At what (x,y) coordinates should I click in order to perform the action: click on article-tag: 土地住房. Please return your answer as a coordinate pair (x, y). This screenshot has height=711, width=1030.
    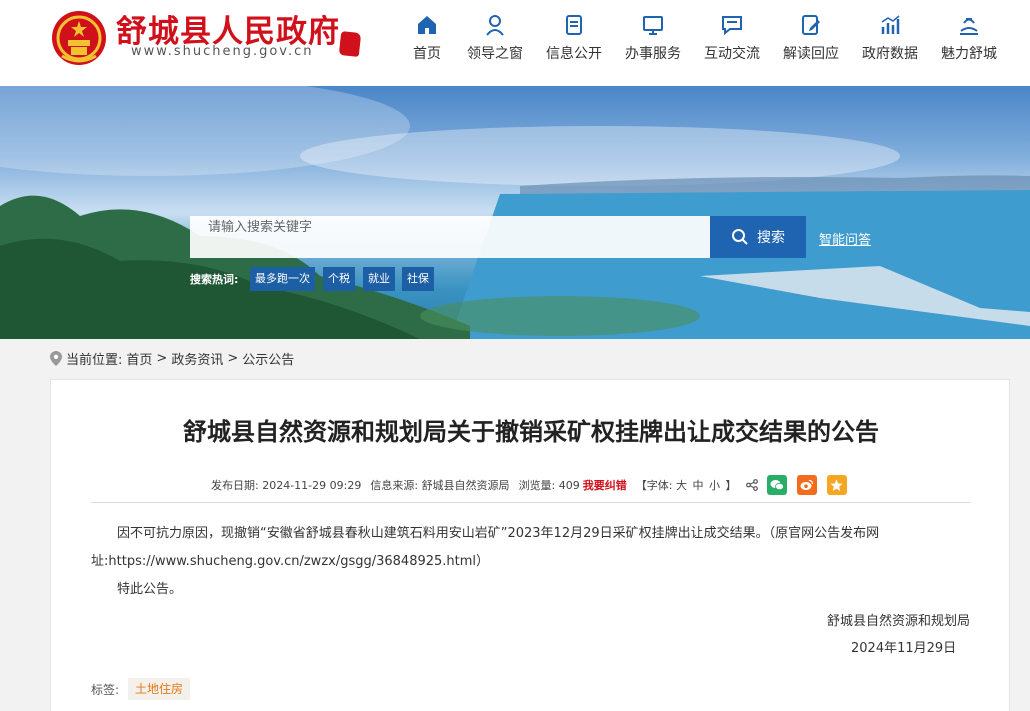
    Looking at the image, I should click on (159, 689).